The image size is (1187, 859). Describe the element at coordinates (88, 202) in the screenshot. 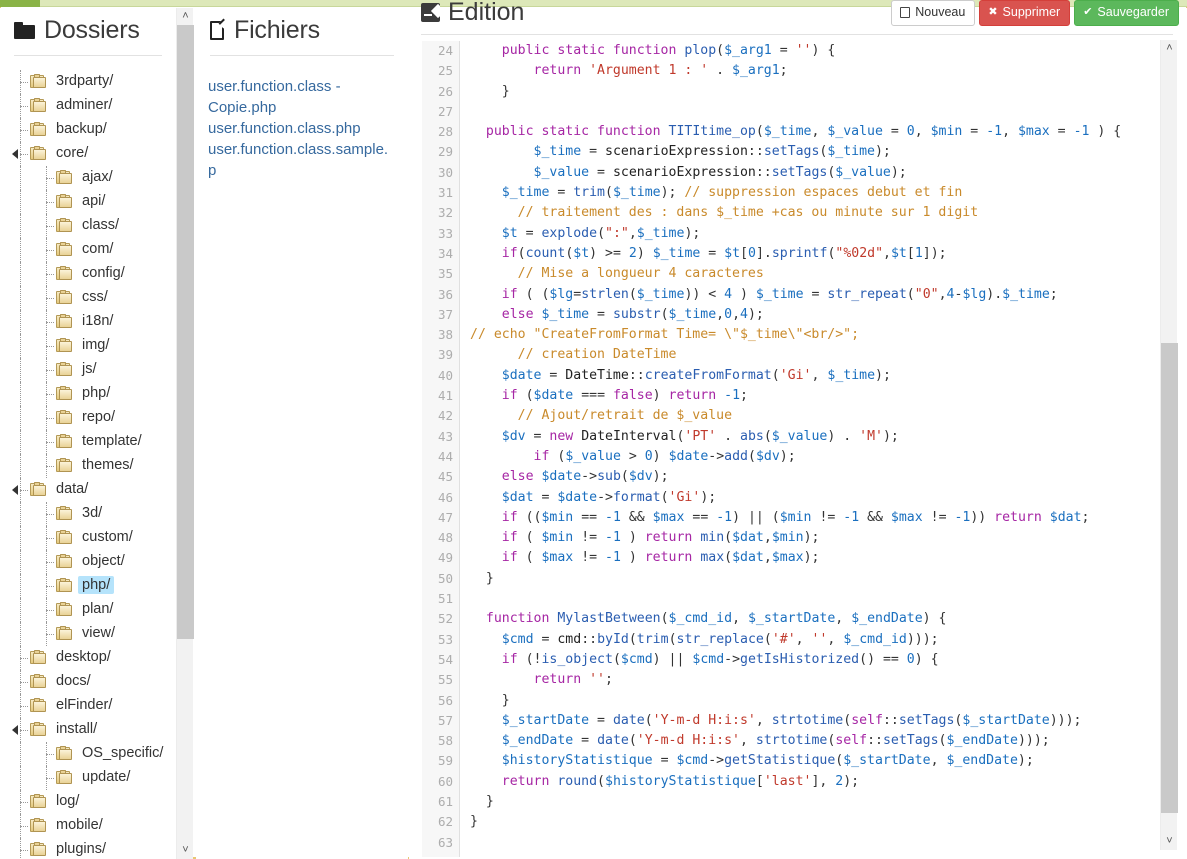

I see `folder-tree-item: api/` at that location.